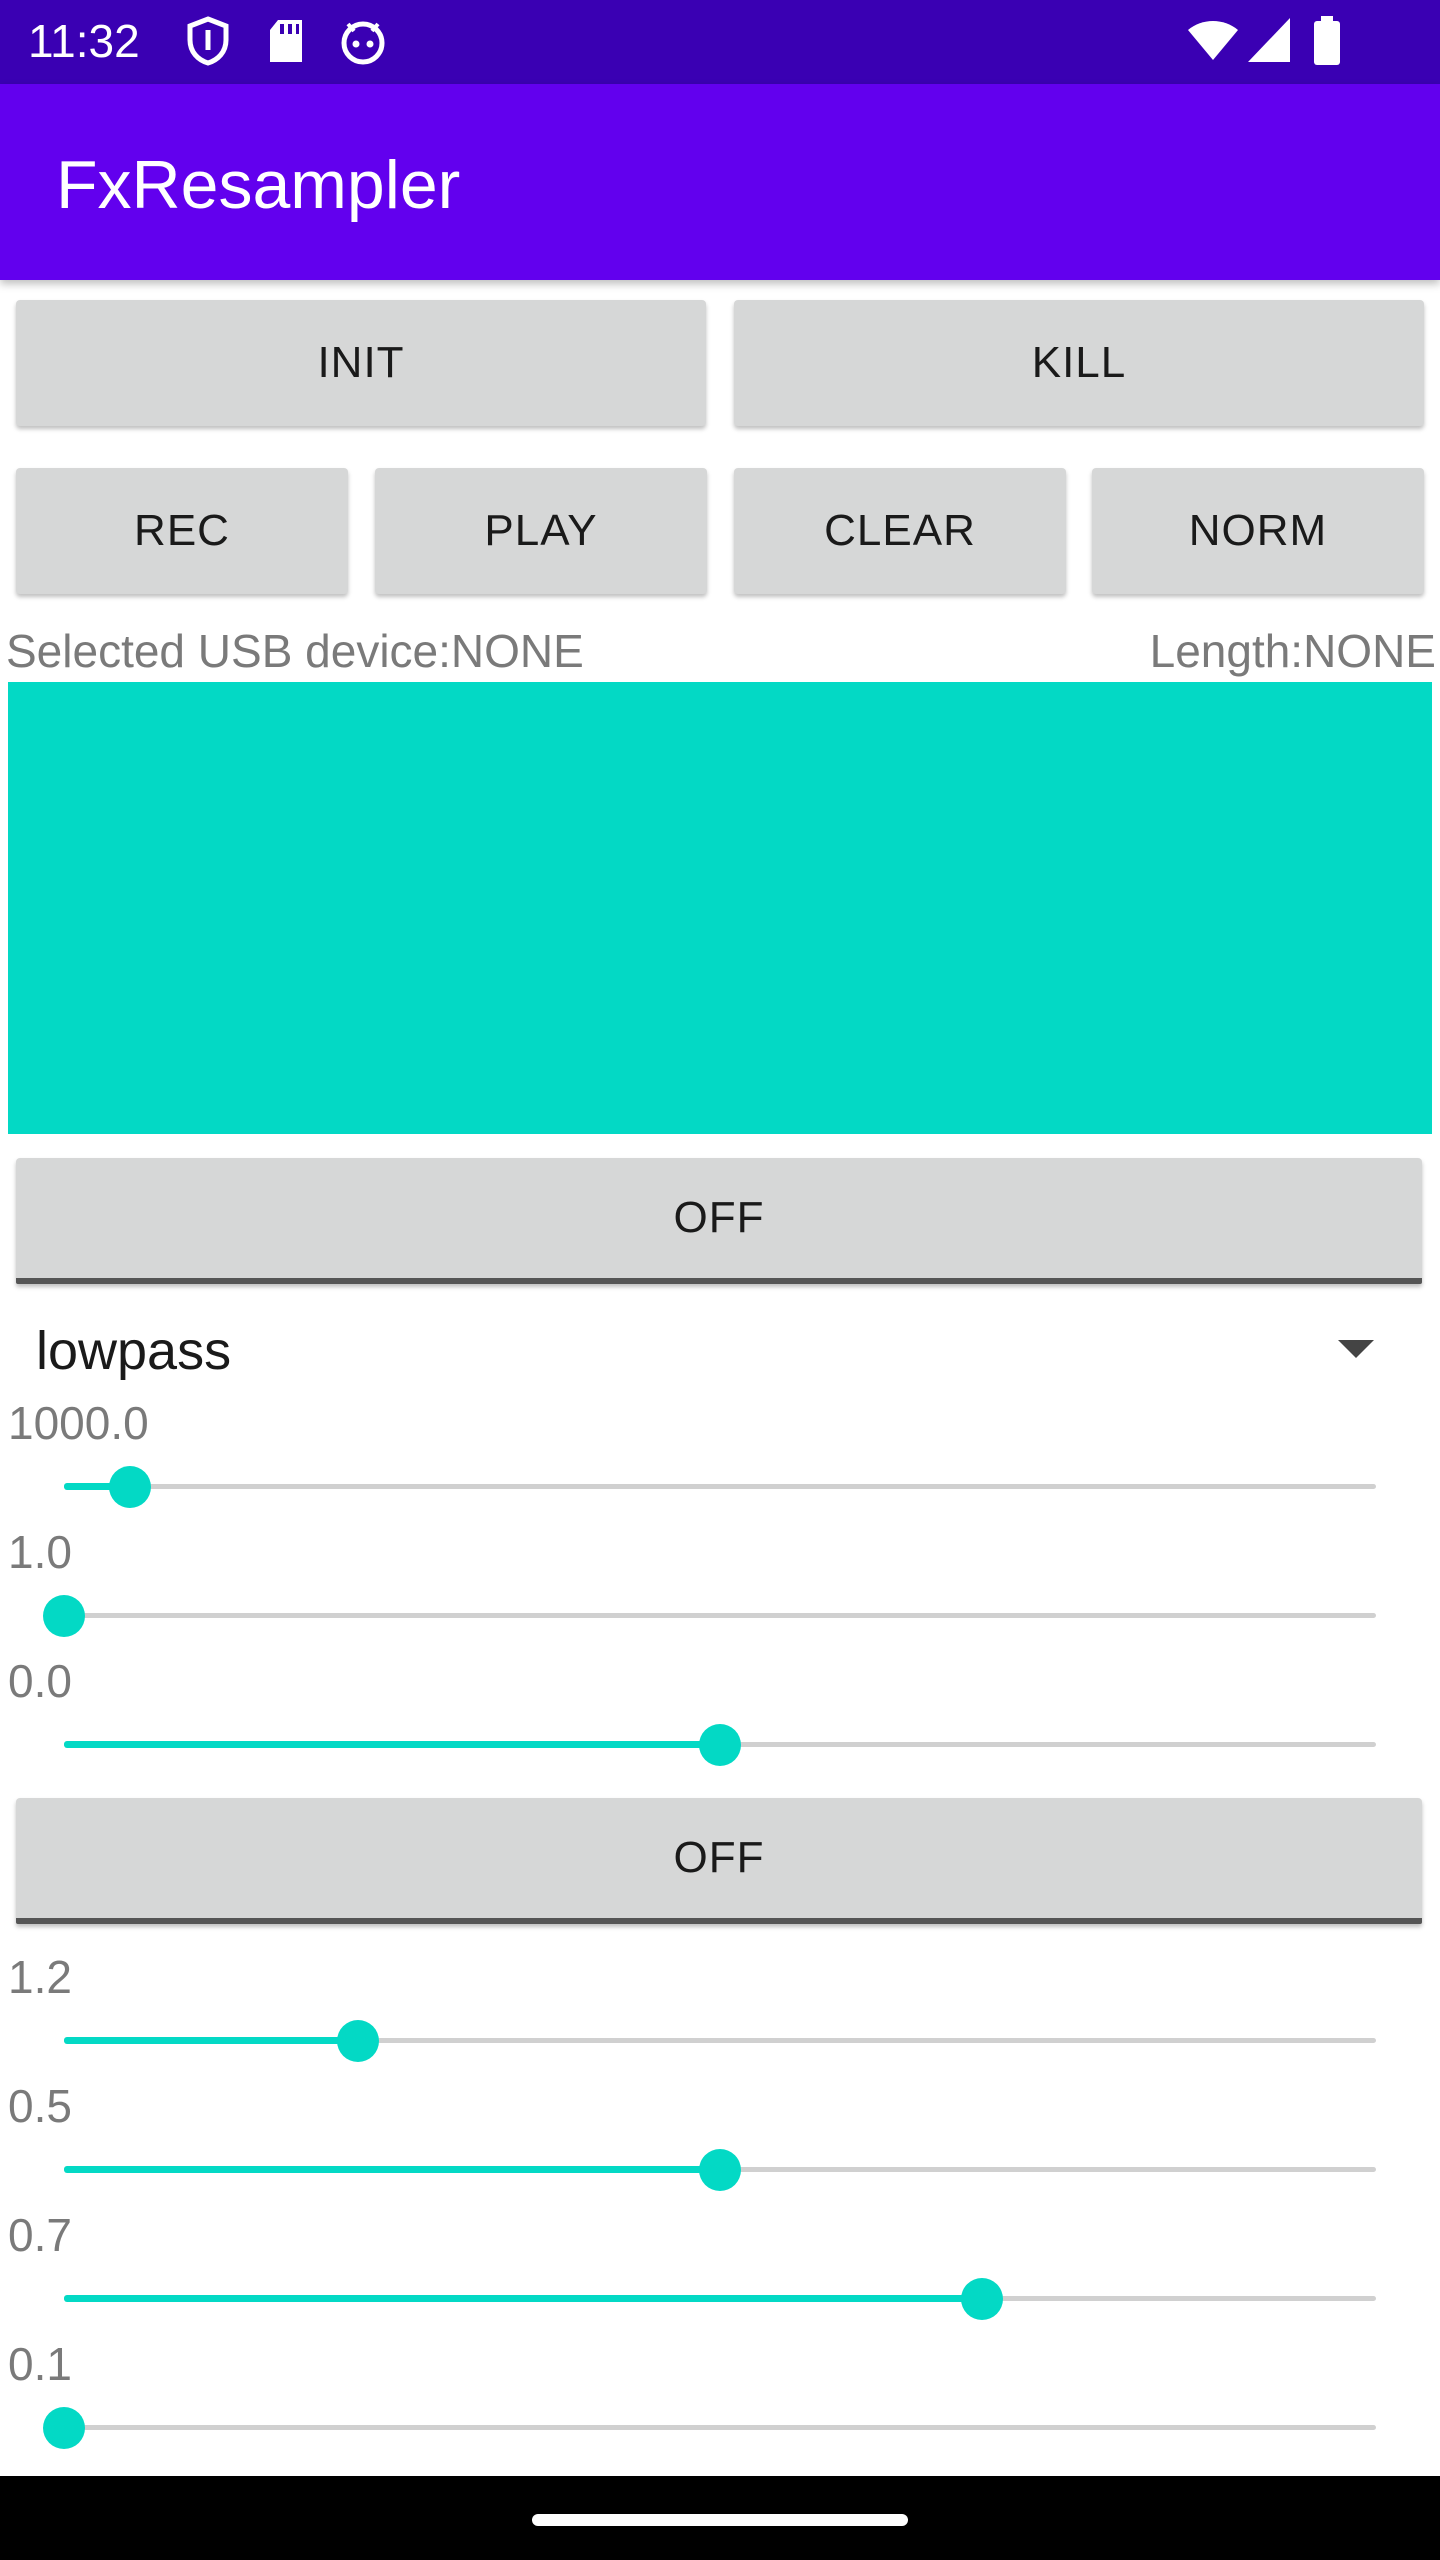 This screenshot has height=2560, width=1440. What do you see at coordinates (40, 1977) in the screenshot?
I see `slider-value-label: 1.2` at bounding box center [40, 1977].